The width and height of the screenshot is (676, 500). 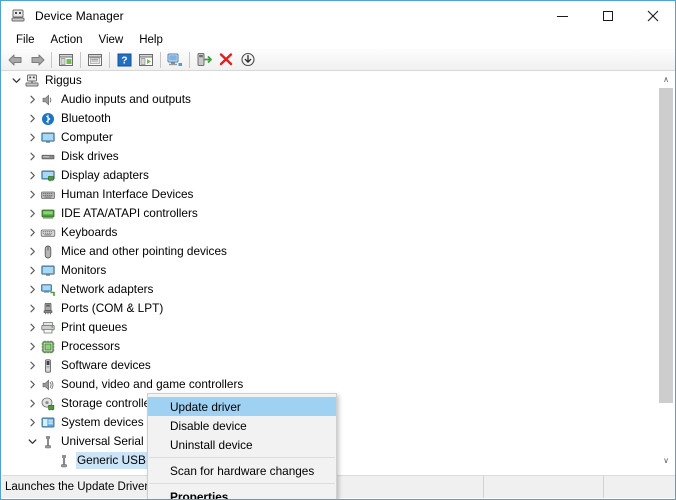 What do you see at coordinates (151, 40) in the screenshot?
I see `menu-help: Help` at bounding box center [151, 40].